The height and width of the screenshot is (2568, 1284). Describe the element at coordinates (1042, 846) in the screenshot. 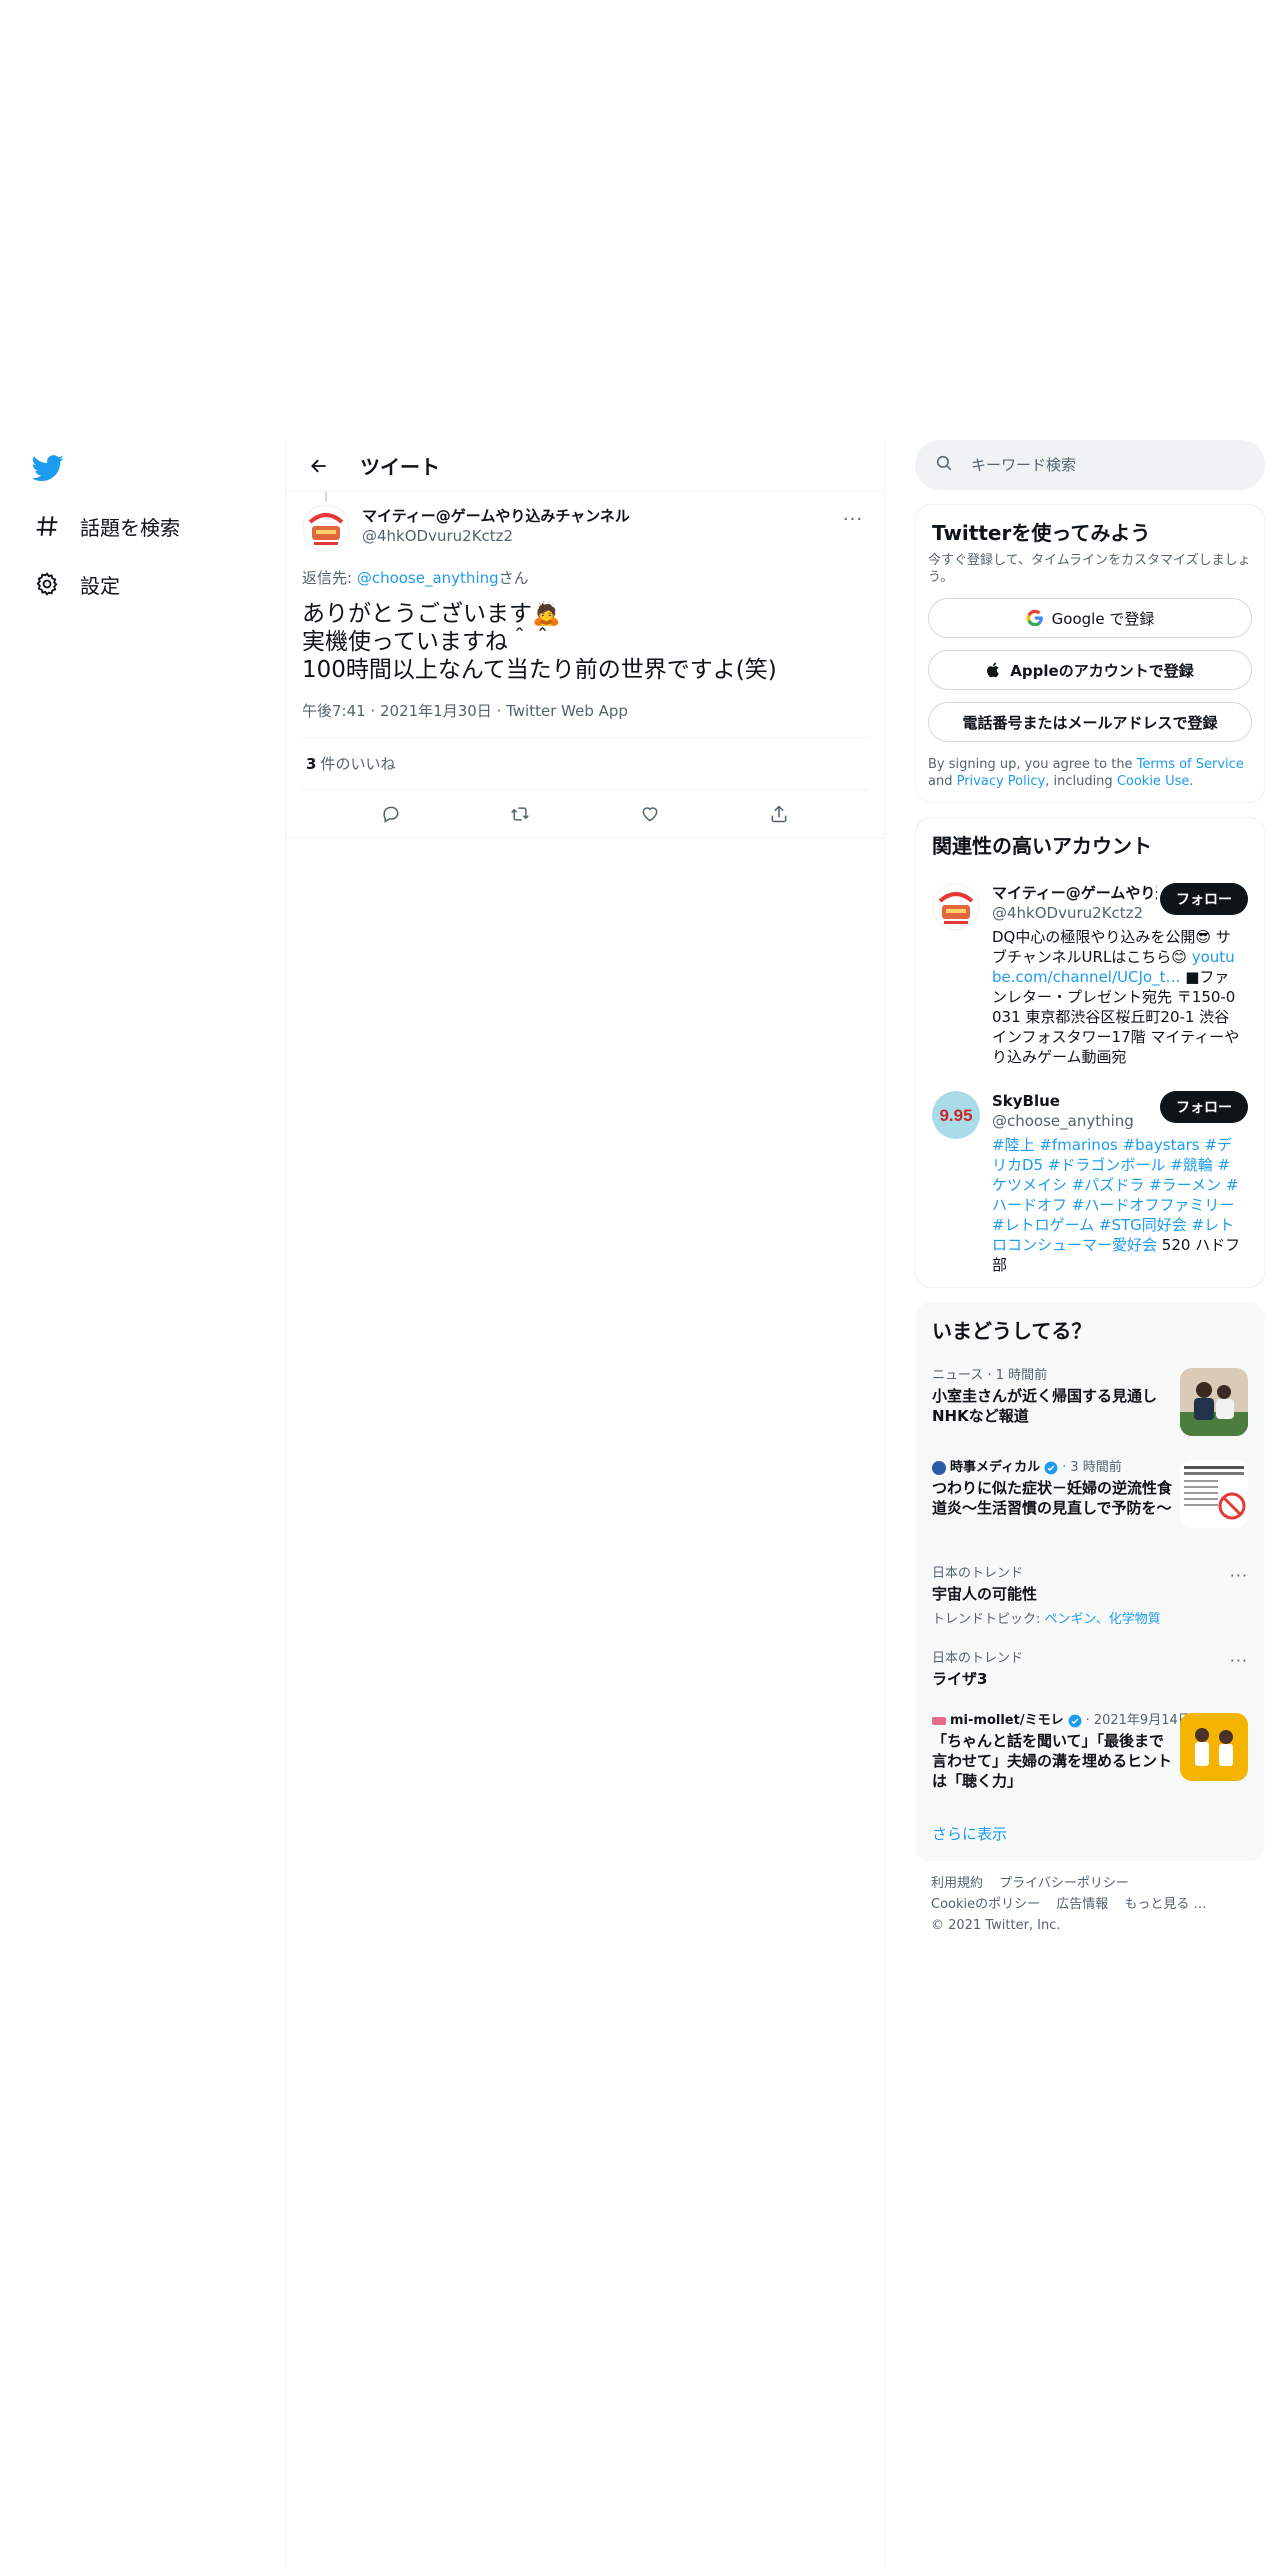

I see `relevant-accounts-title: 関連性の高いアカウント` at that location.